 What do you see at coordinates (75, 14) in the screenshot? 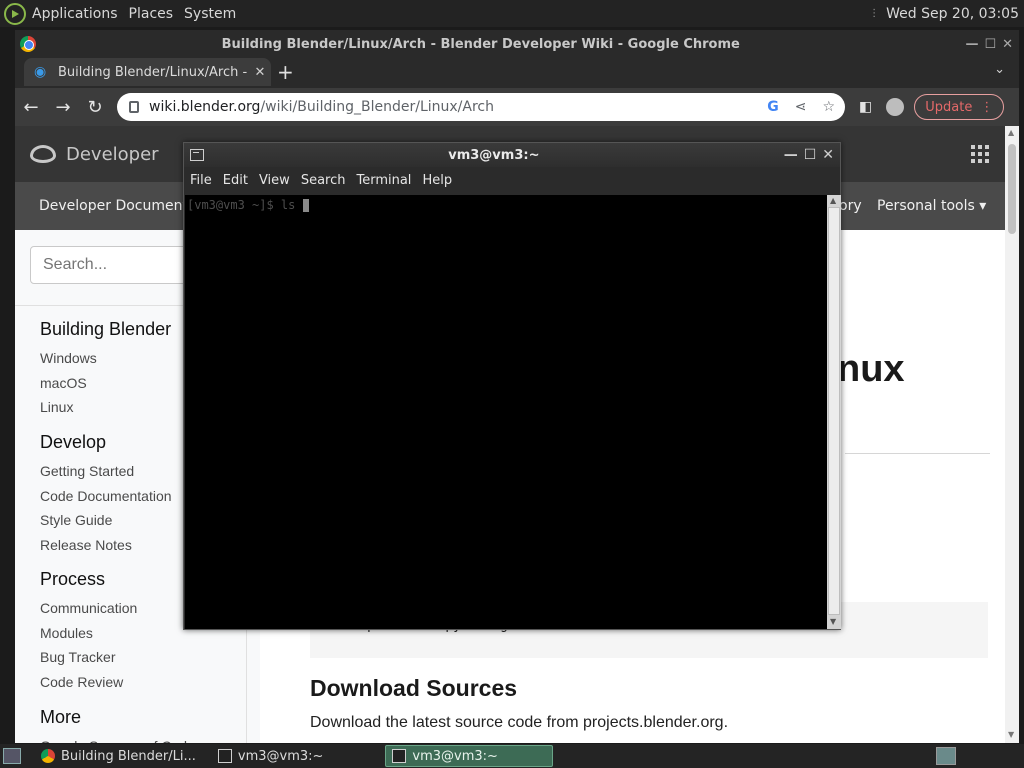
I see `applications-menu: Applications` at bounding box center [75, 14].